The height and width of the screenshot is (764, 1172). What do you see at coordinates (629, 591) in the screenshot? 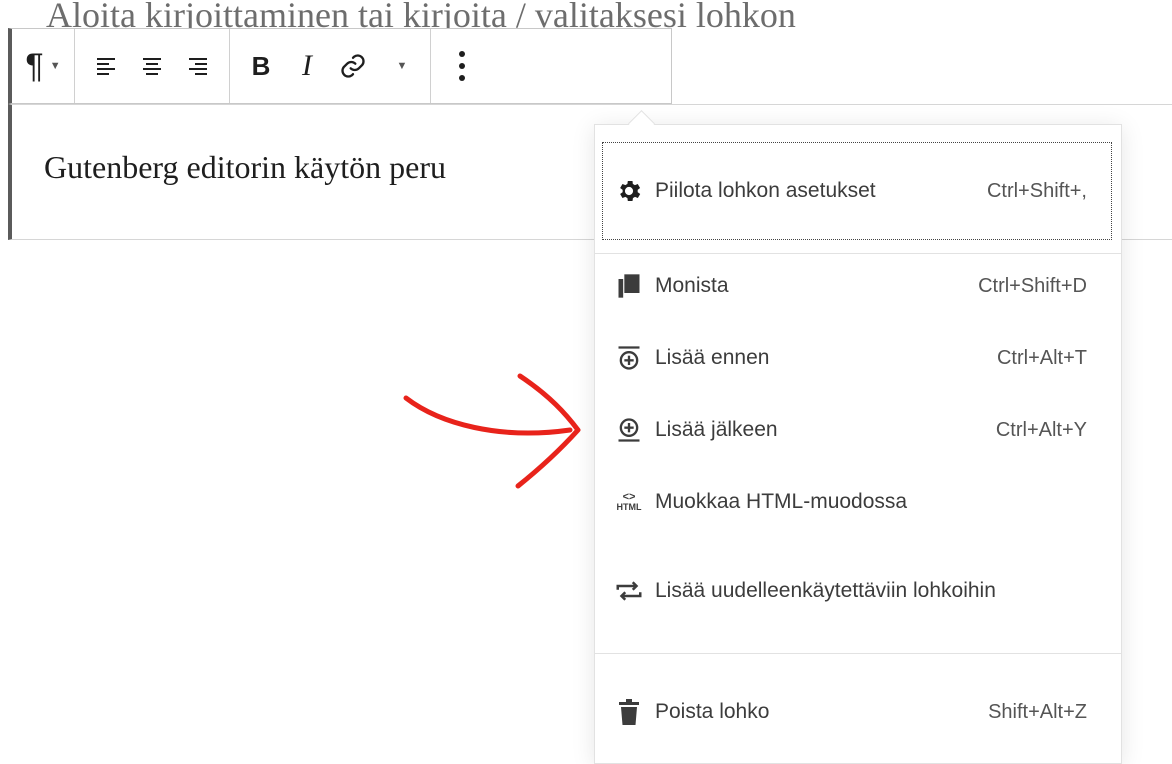
I see `reusable-icon` at bounding box center [629, 591].